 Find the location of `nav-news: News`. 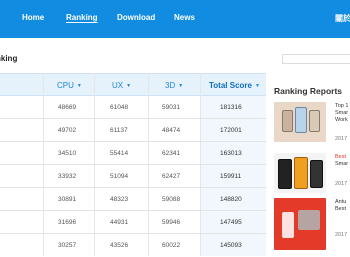

nav-news: News is located at coordinates (184, 17).